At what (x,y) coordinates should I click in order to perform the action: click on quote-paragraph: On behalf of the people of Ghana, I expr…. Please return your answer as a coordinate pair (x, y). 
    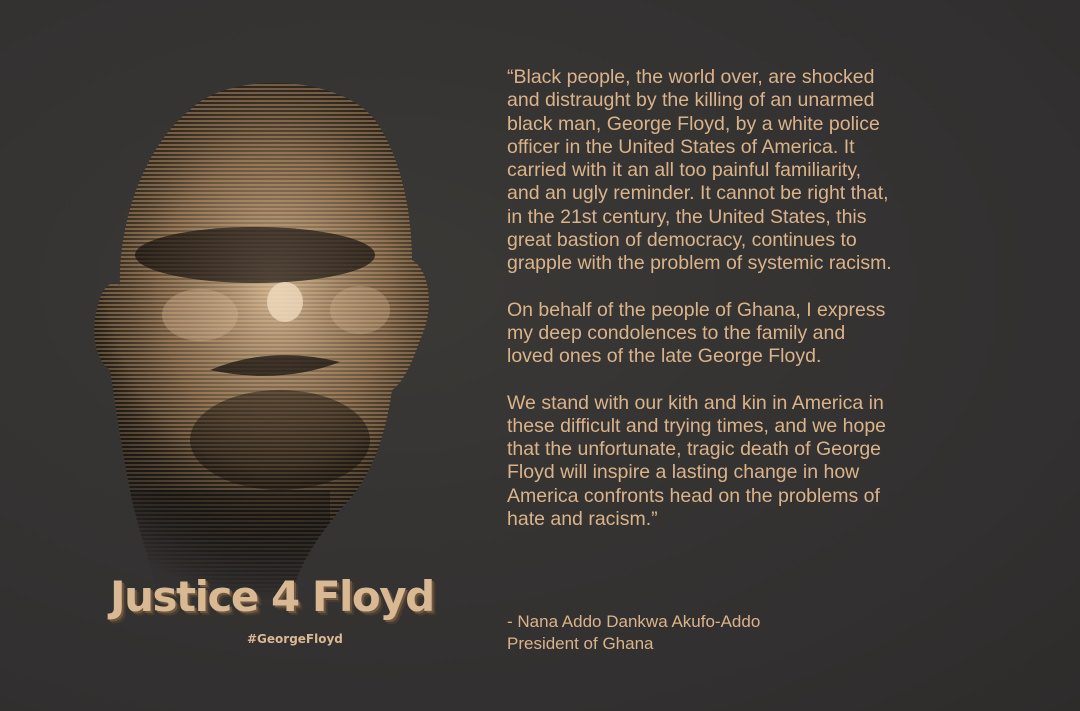
    Looking at the image, I should click on (696, 333).